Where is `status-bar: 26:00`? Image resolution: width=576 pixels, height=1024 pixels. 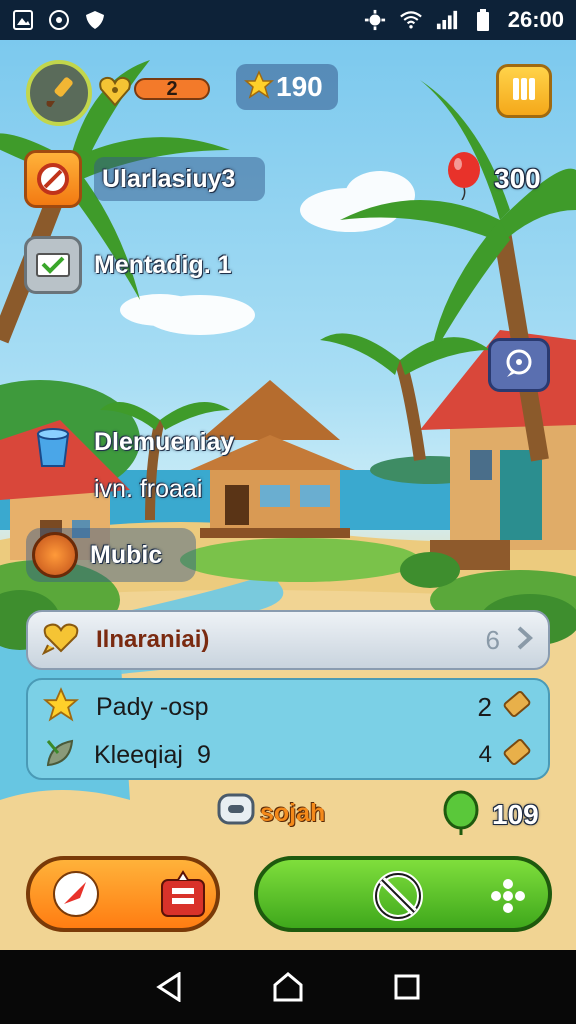
status-bar: 26:00 is located at coordinates (288, 20).